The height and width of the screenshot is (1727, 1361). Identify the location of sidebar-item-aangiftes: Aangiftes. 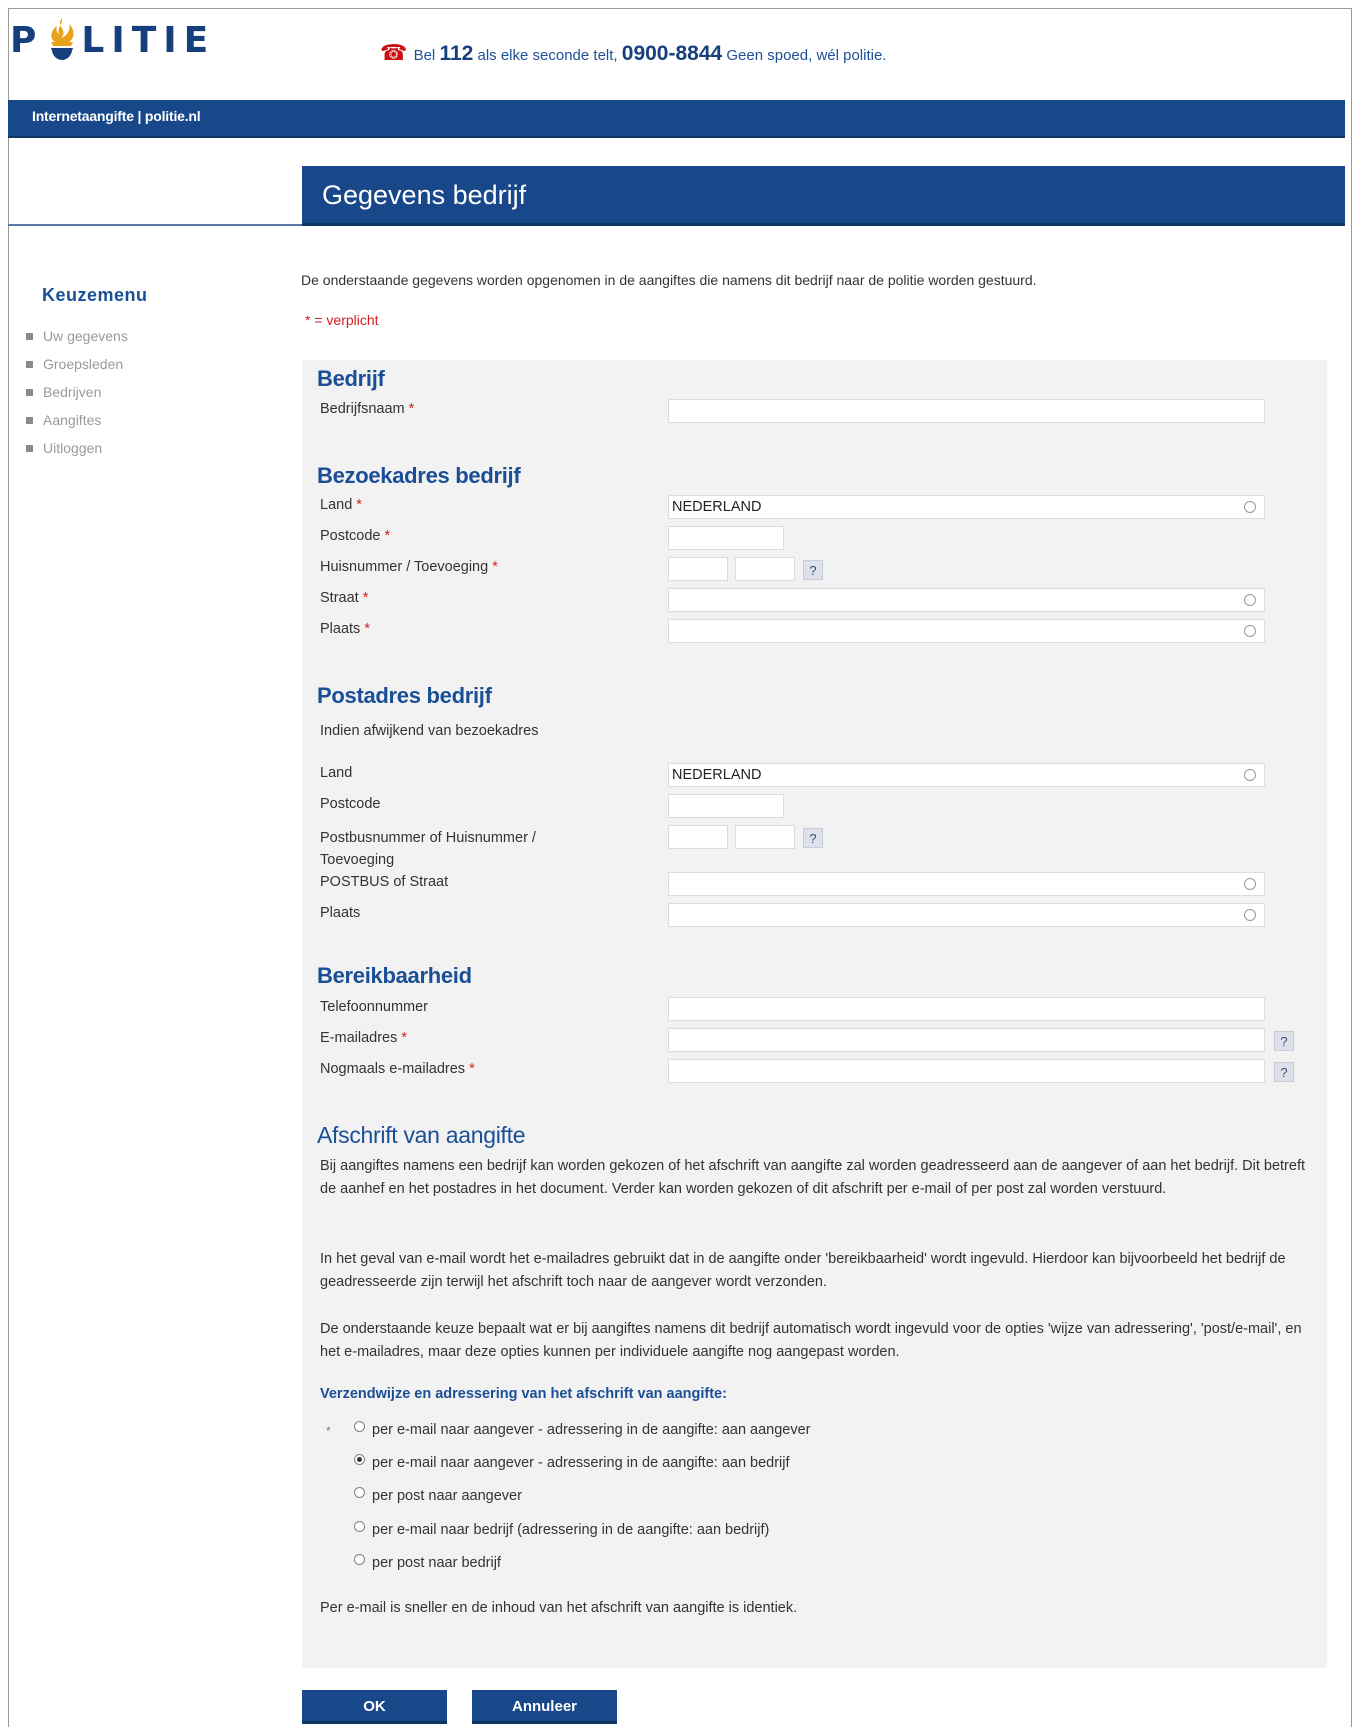
(77, 420).